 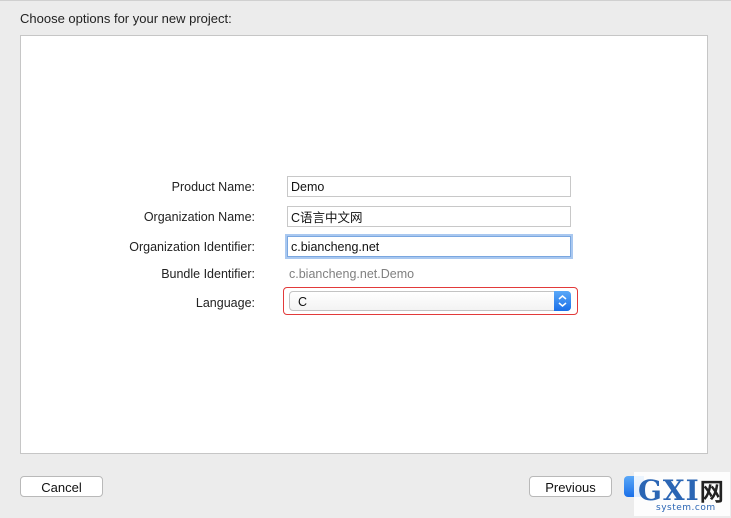 I want to click on up-down-chevron-icon, so click(x=562, y=301).